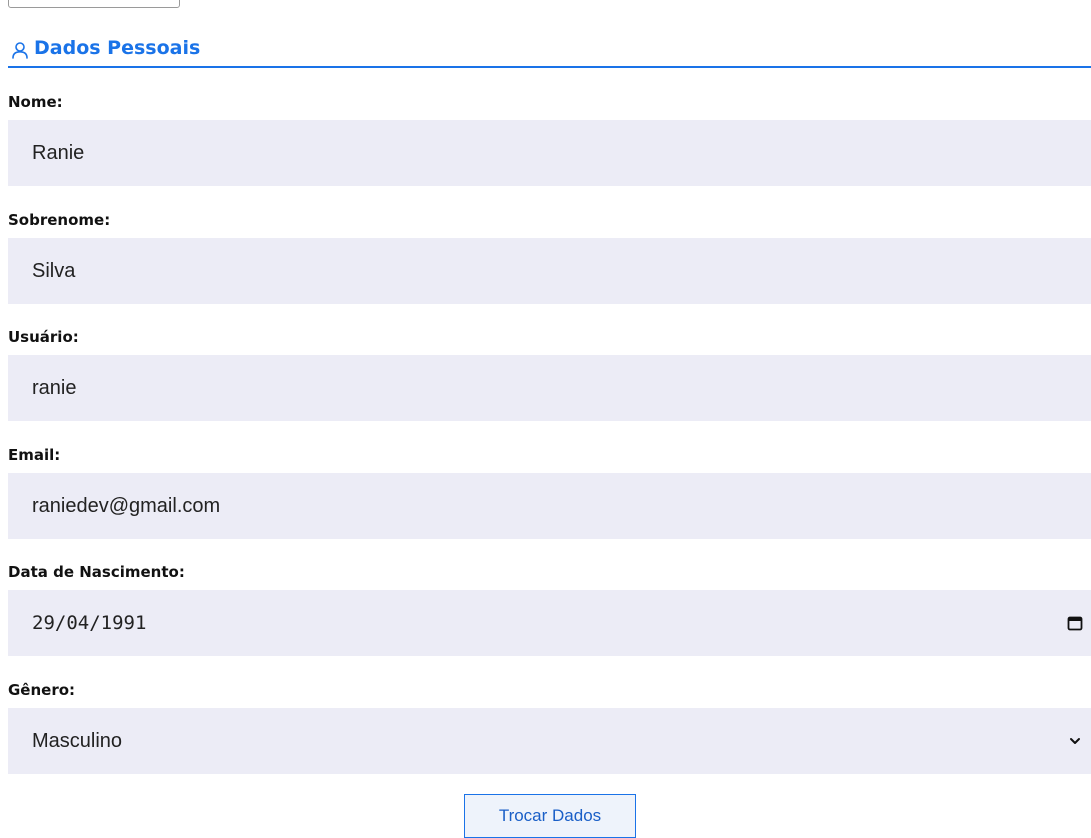 This screenshot has height=838, width=1091. I want to click on chevron-down-icon, so click(1075, 741).